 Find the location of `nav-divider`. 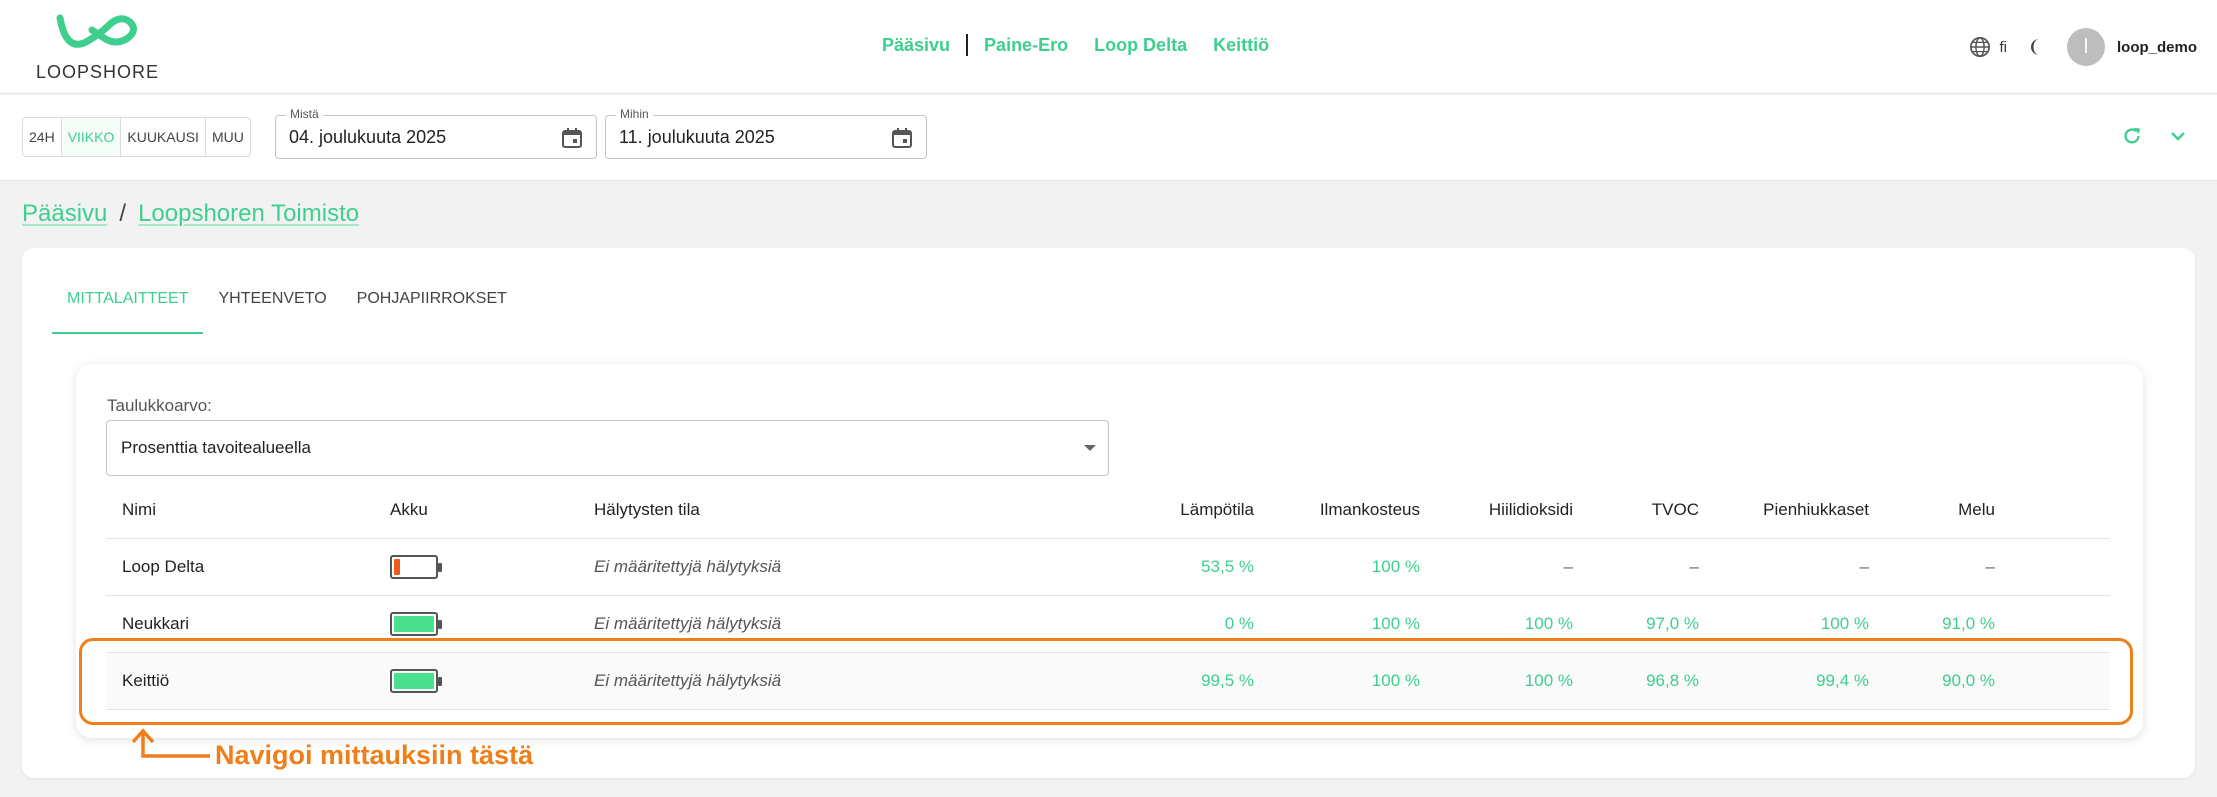

nav-divider is located at coordinates (967, 45).